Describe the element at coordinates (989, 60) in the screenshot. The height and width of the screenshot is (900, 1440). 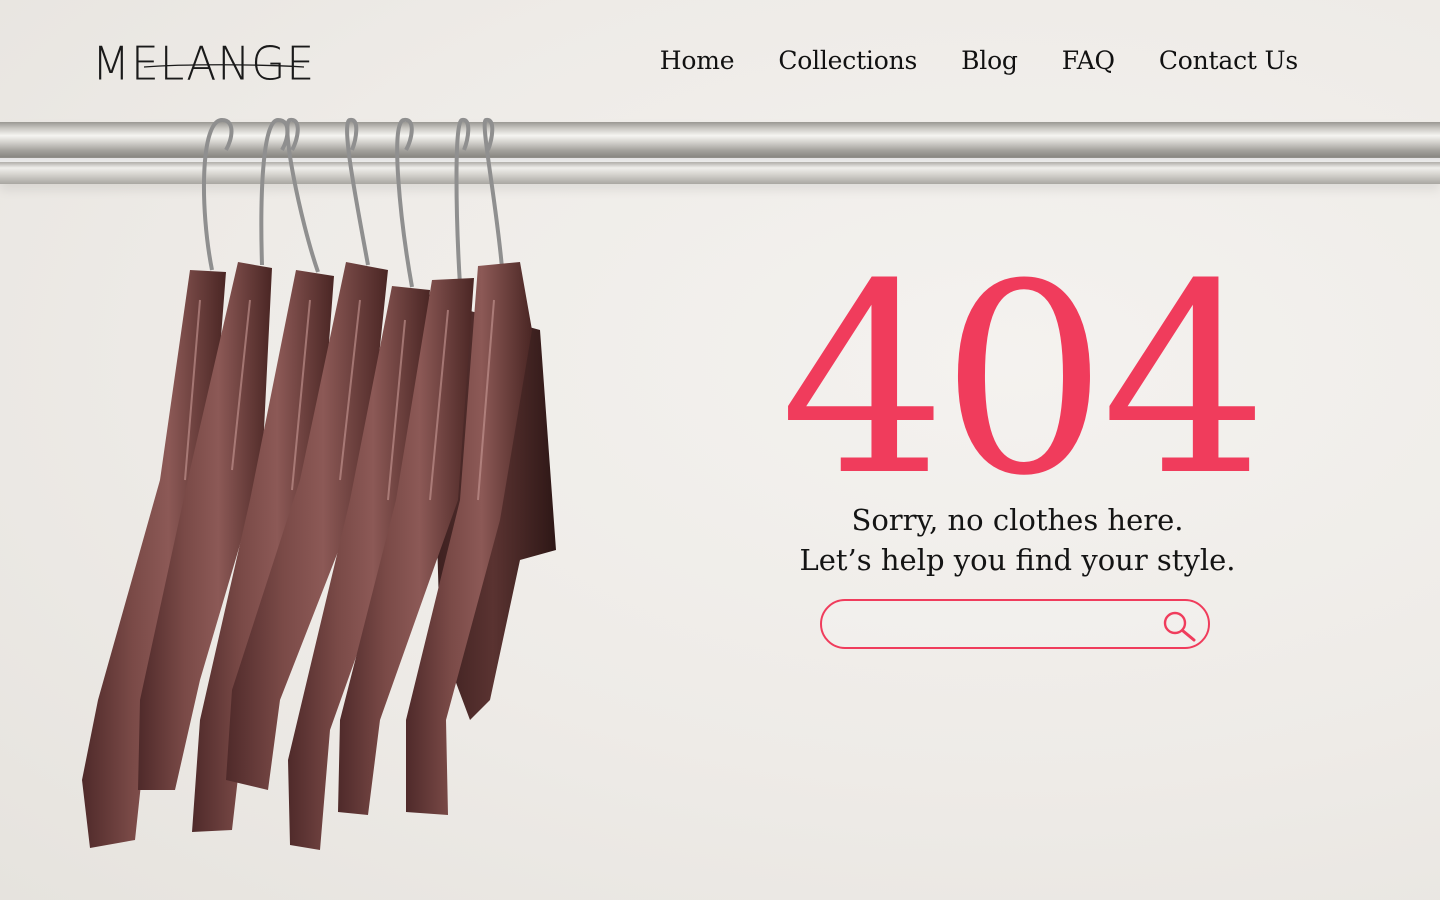
I see `nav-blog: Blog` at that location.